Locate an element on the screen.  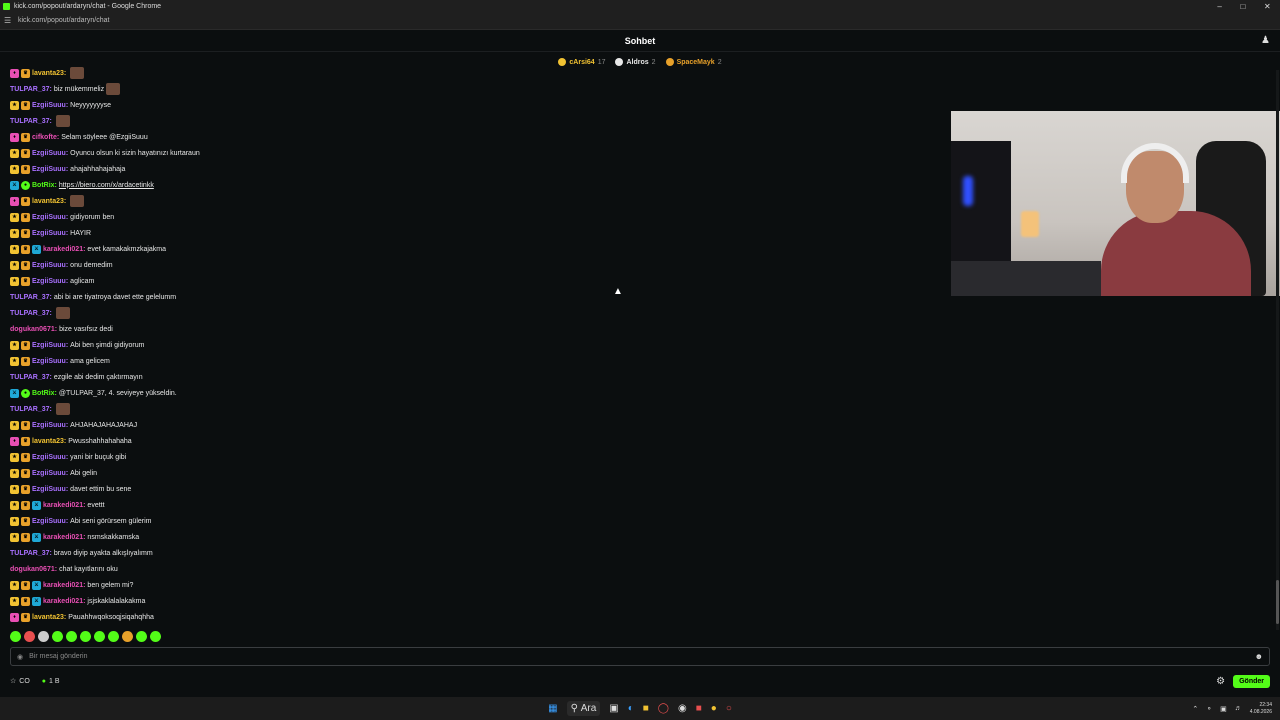
task-view-icon: ▣ is located at coordinates (613, 708).